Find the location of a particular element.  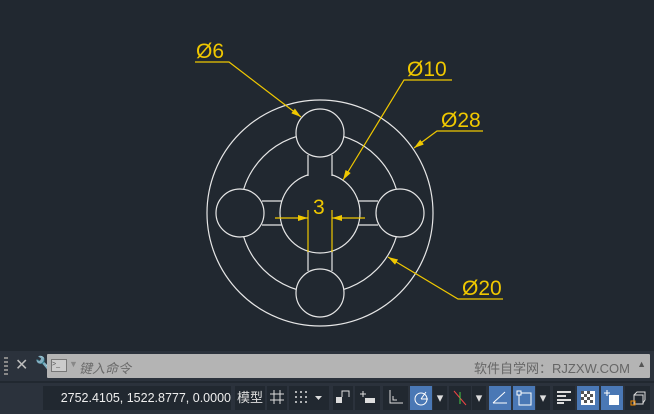

command-line-bar: ✕ 🔧 >_ ▼ 键入命令 软件自学网：RJZXW.COM ▲ is located at coordinates (327, 366).